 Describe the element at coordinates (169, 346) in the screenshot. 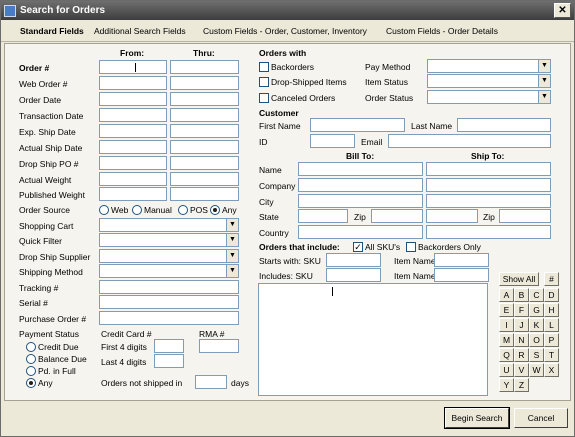

I see `first-four-digits-input` at that location.